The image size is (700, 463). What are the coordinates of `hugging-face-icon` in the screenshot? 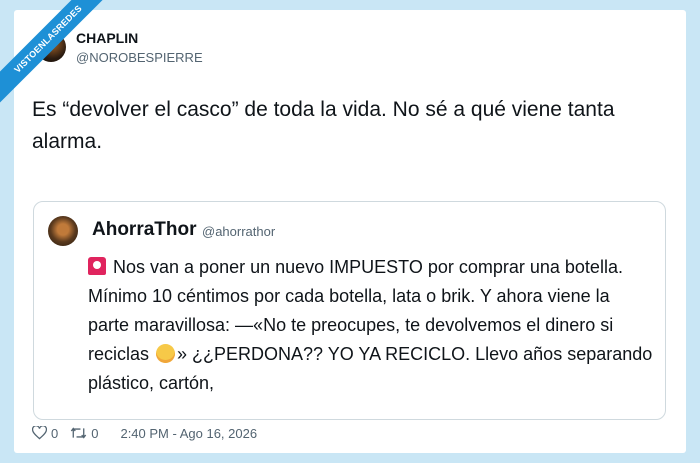 It's located at (166, 353).